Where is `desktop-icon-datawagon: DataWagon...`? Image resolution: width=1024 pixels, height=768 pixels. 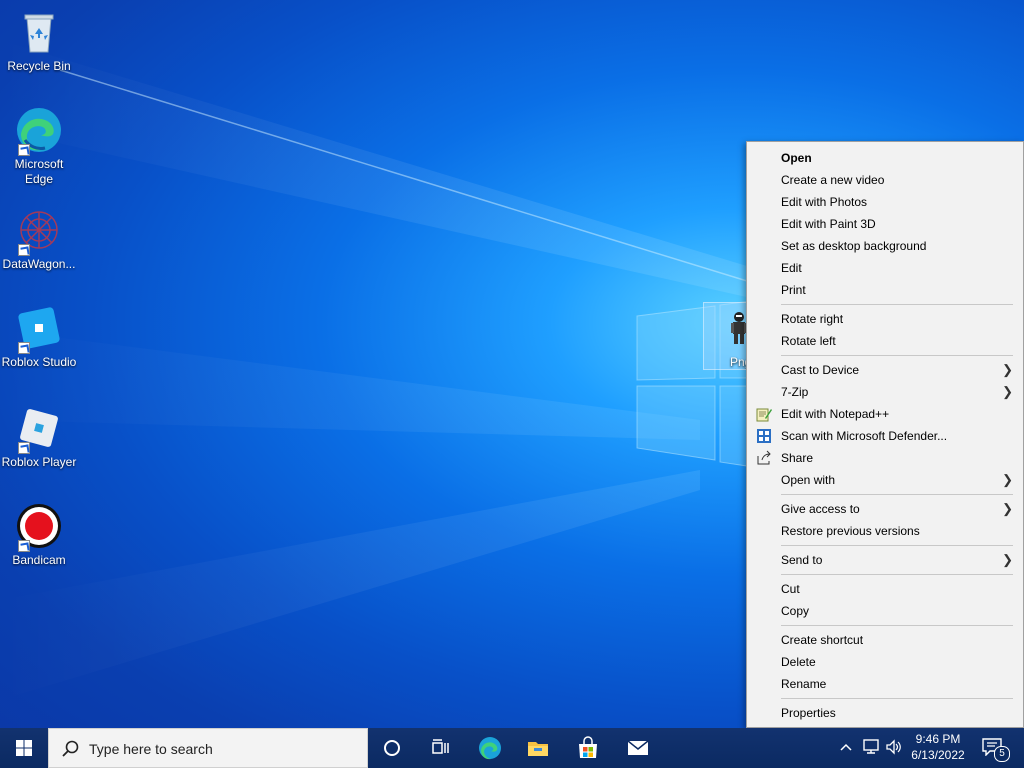
desktop-icon-datawagon: DataWagon... is located at coordinates (39, 239).